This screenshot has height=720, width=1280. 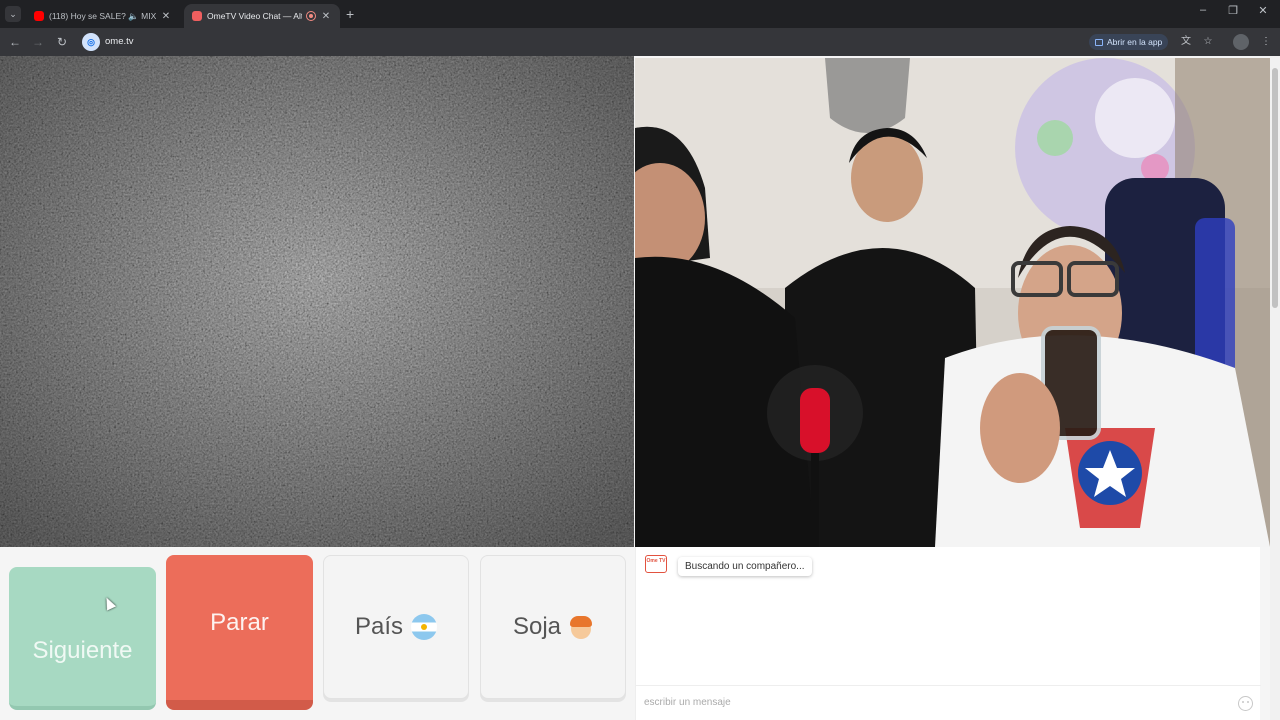 What do you see at coordinates (948, 685) in the screenshot?
I see `divider` at bounding box center [948, 685].